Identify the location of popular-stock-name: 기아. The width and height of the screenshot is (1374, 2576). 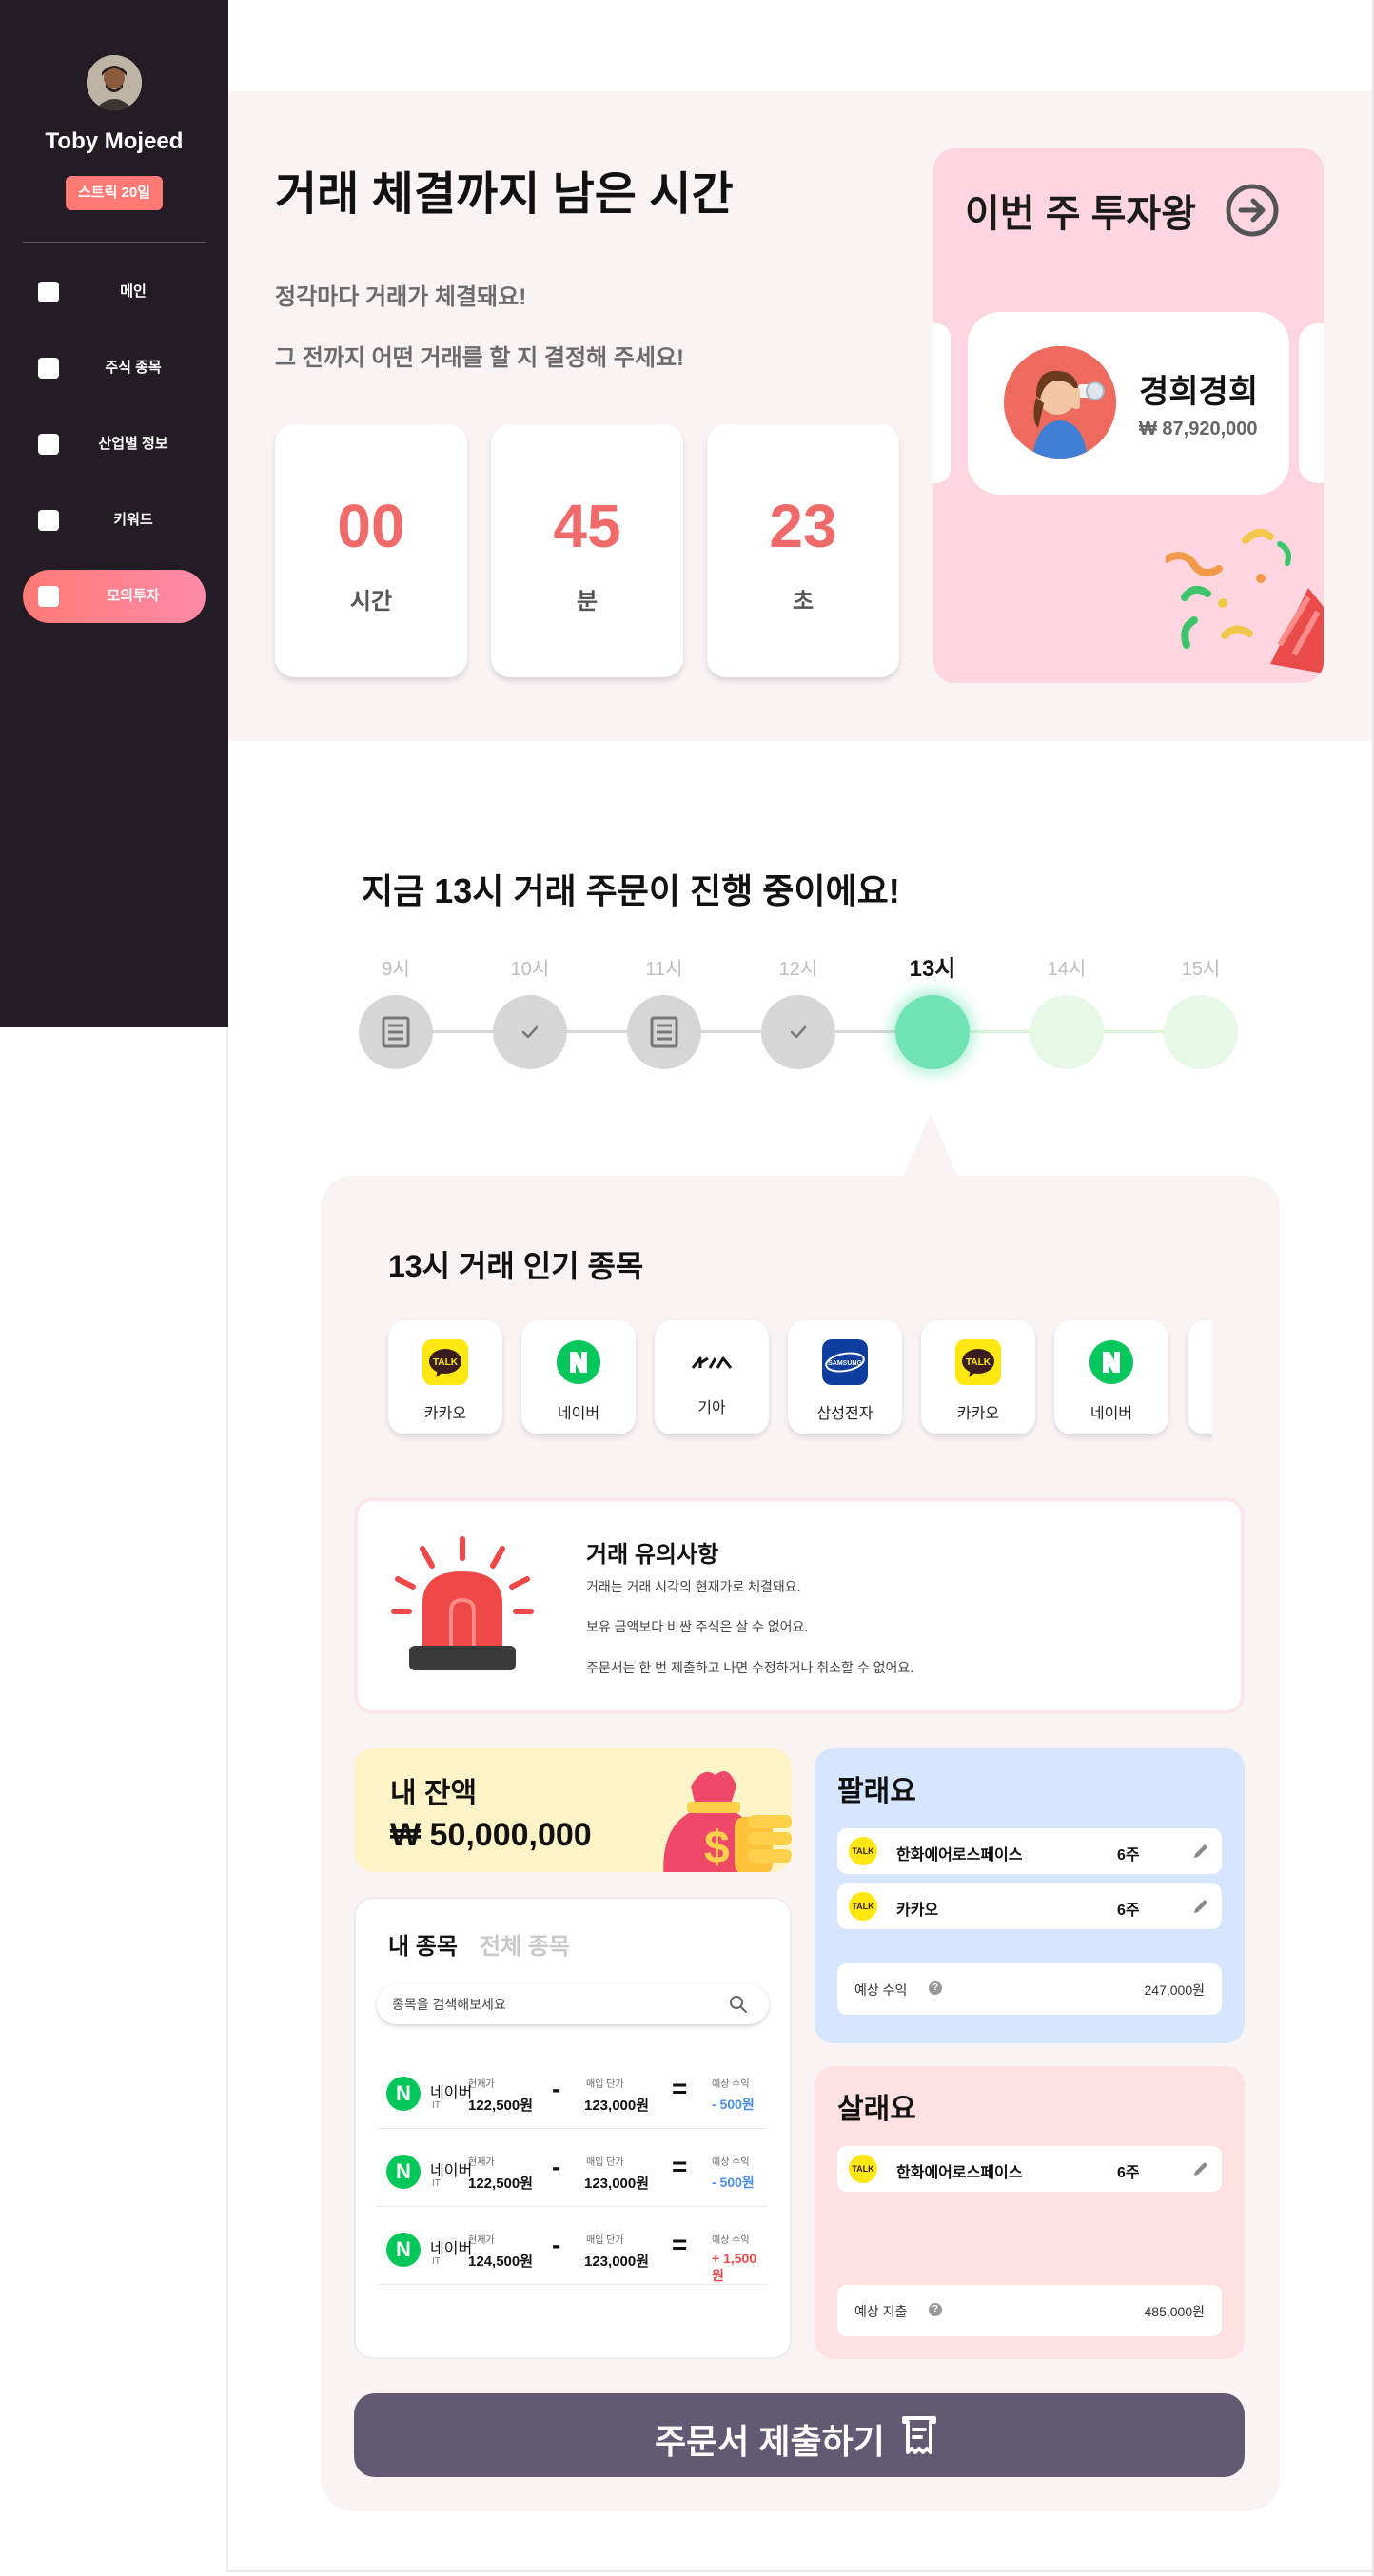
(712, 1408).